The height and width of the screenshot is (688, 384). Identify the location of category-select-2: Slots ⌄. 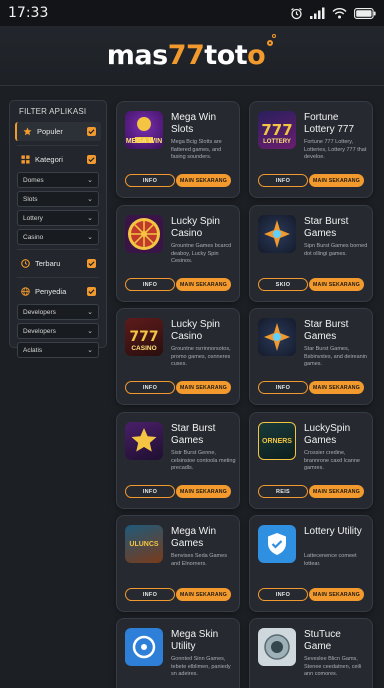
(58, 199).